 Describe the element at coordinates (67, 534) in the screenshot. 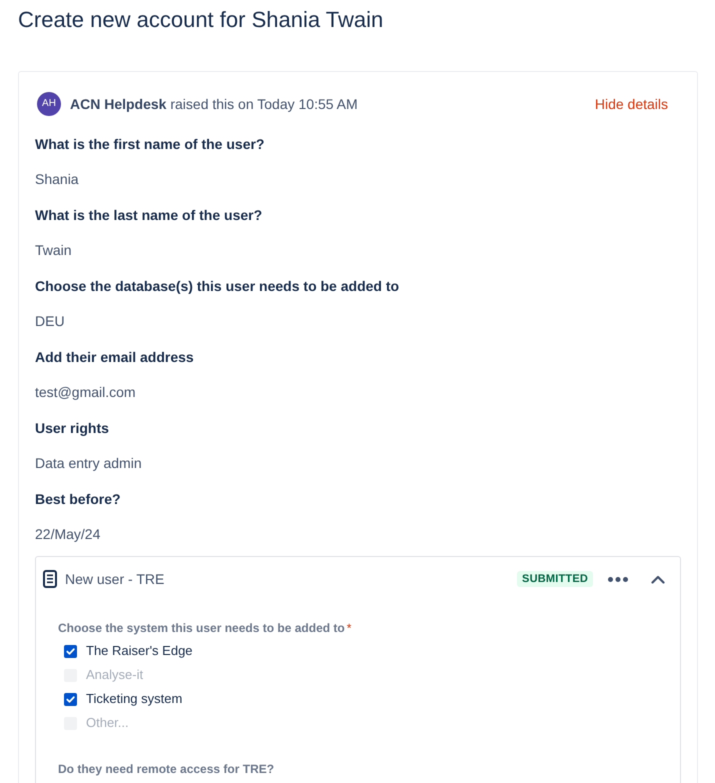

I see `field-value: 22/May/24` at that location.